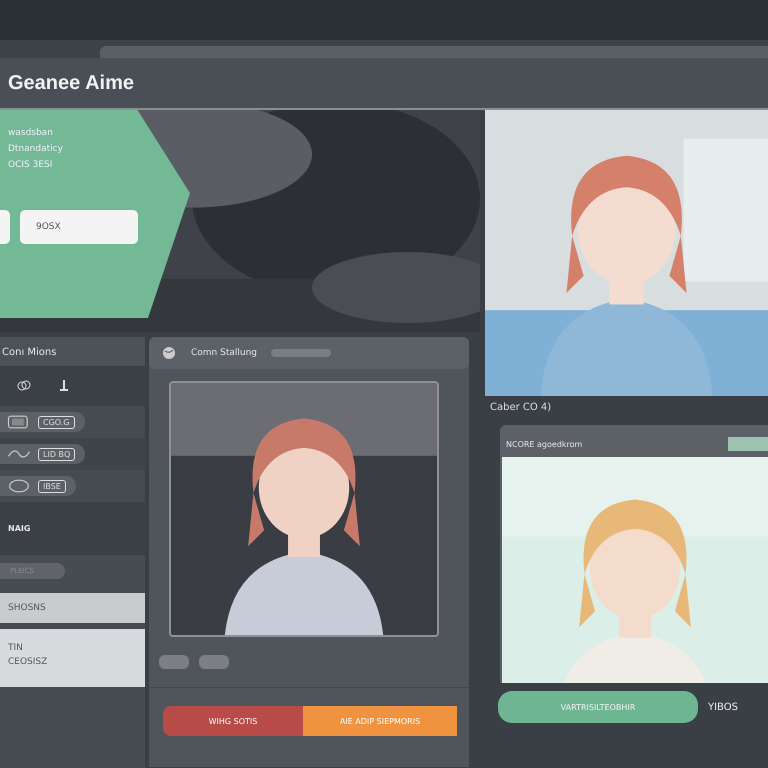  I want to click on secondary-label: YIBOS, so click(723, 707).